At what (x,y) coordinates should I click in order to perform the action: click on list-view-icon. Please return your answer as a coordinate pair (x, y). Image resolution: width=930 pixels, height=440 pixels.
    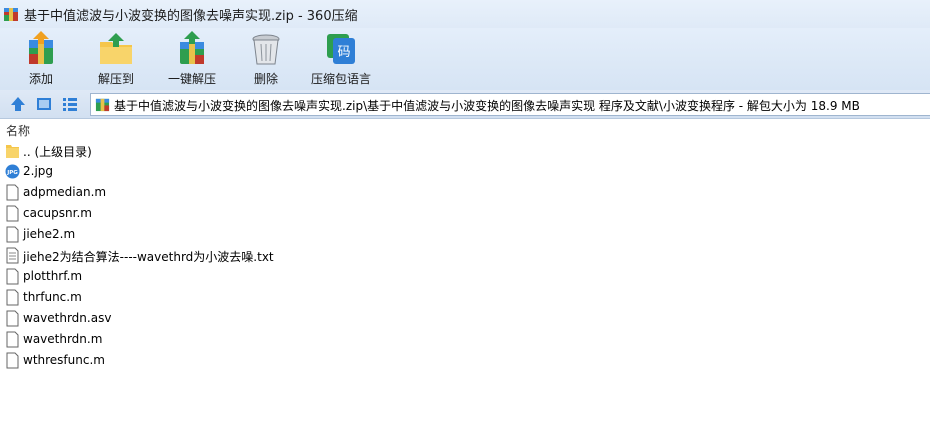
    Looking at the image, I should click on (70, 104).